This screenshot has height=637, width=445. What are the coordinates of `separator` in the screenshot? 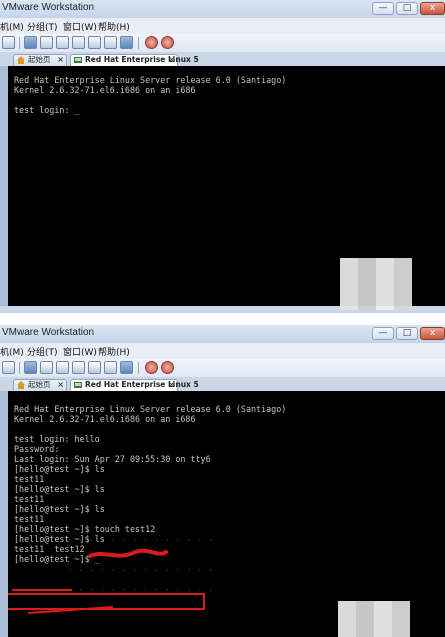 It's located at (222, 319).